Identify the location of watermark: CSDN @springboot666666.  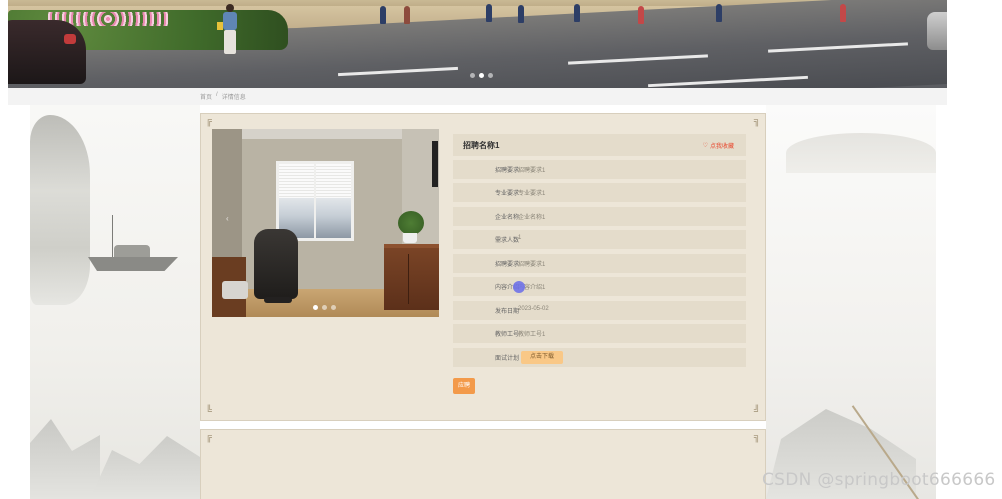
(879, 480).